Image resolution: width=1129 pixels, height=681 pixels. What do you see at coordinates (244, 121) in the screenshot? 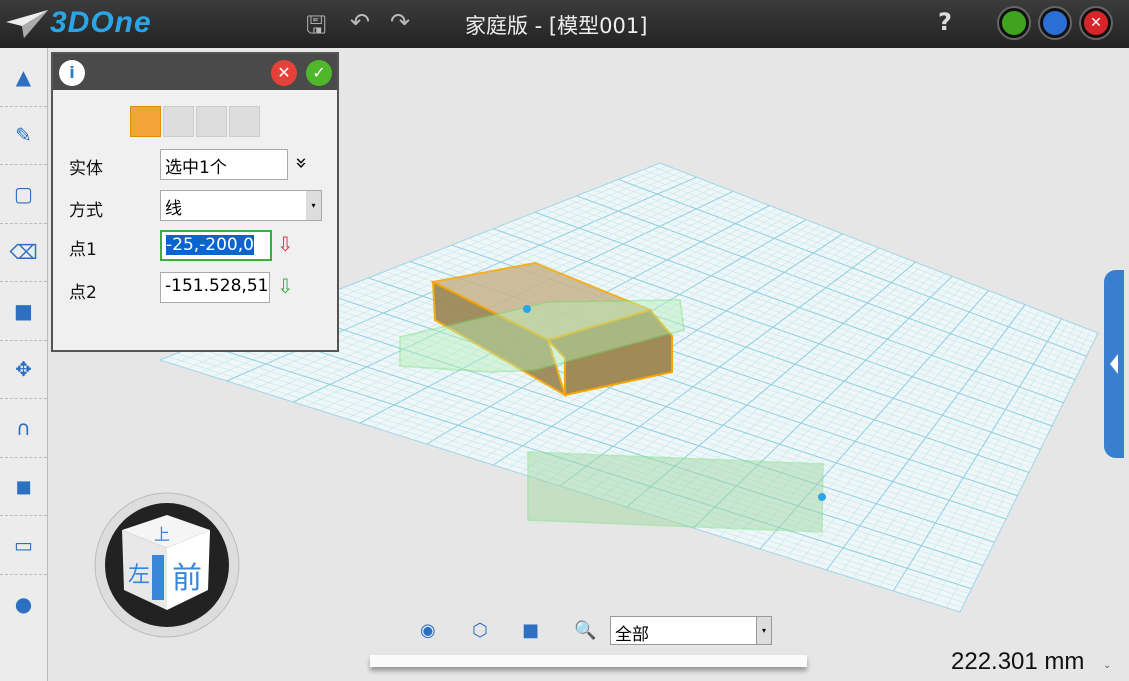
I see `mode-point-button` at bounding box center [244, 121].